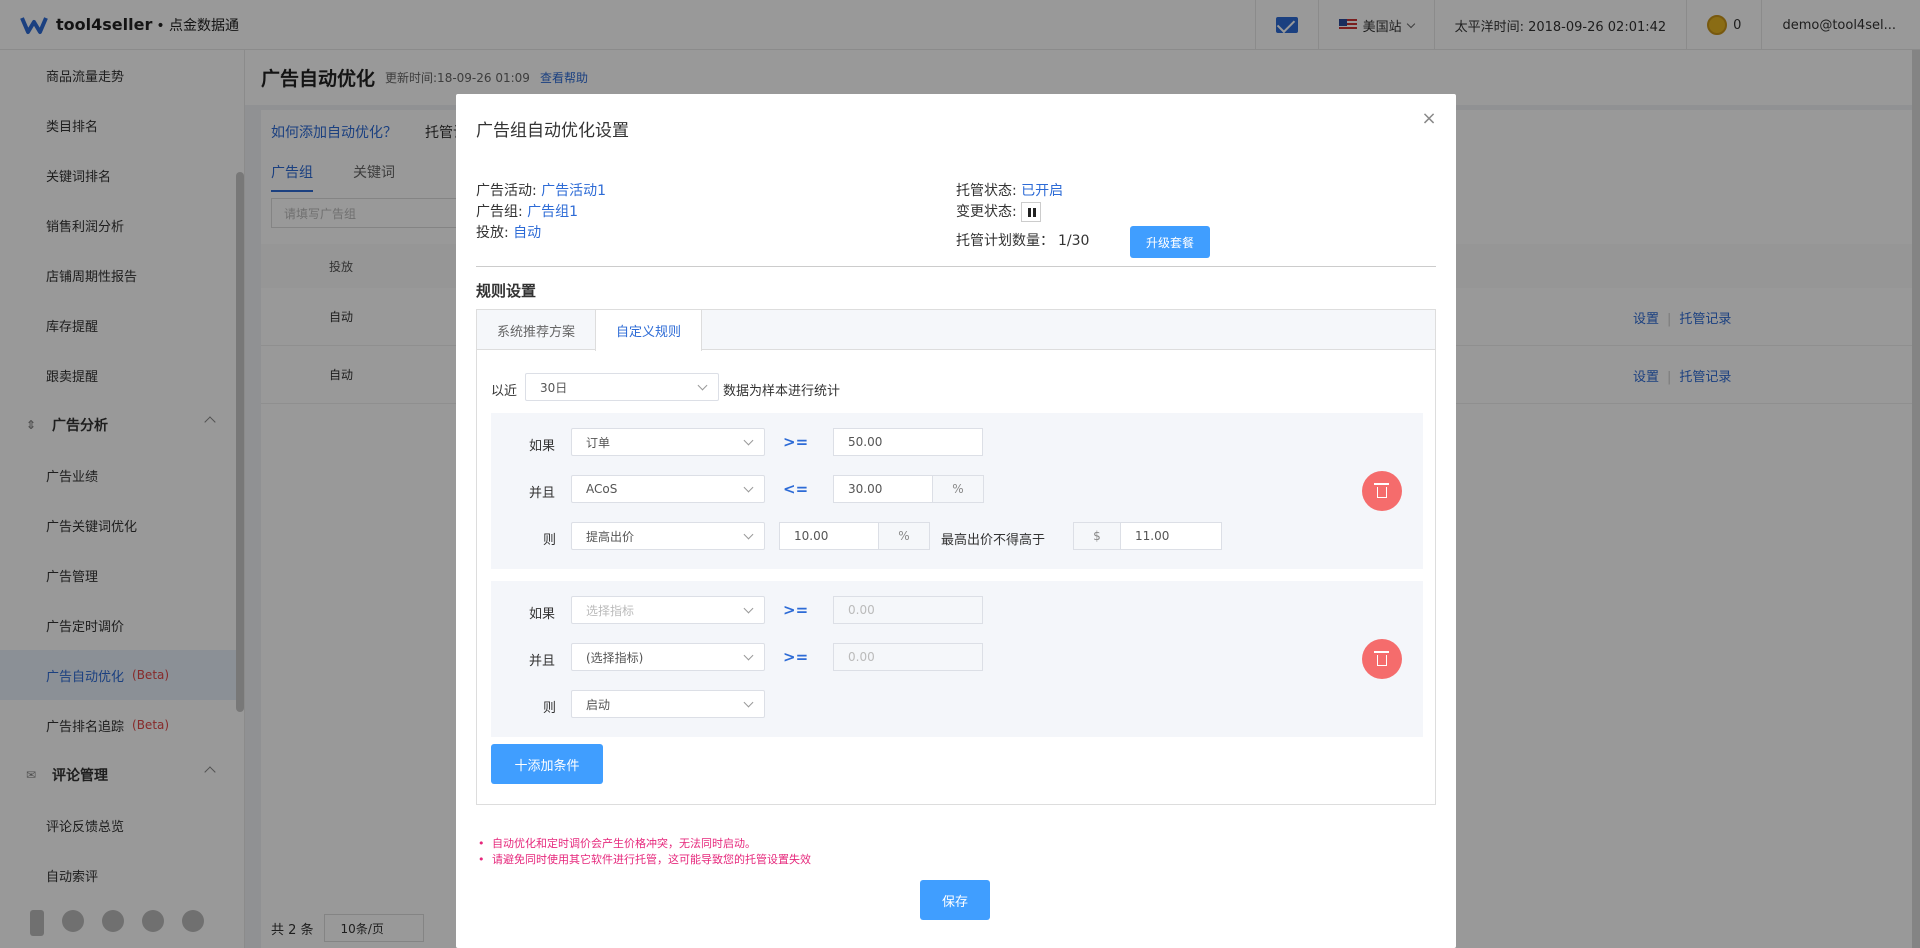 The height and width of the screenshot is (948, 1920). Describe the element at coordinates (506, 291) in the screenshot. I see `rule-settings-title: 规则设置` at that location.